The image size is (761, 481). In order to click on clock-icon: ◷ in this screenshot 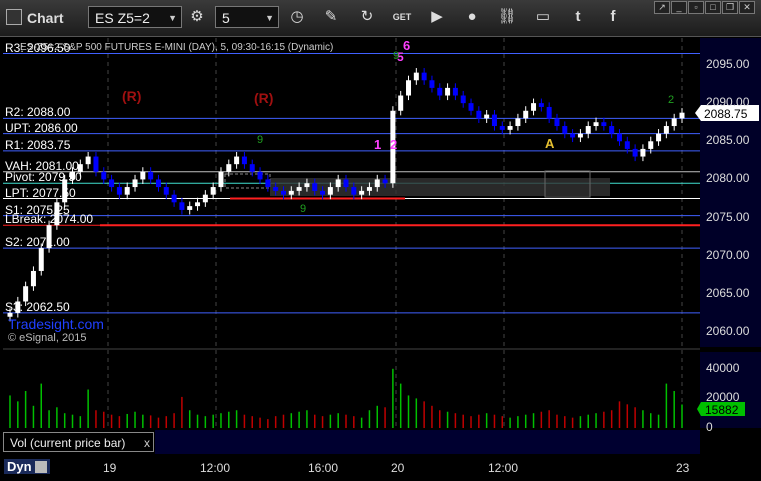, I will do `click(297, 17)`.